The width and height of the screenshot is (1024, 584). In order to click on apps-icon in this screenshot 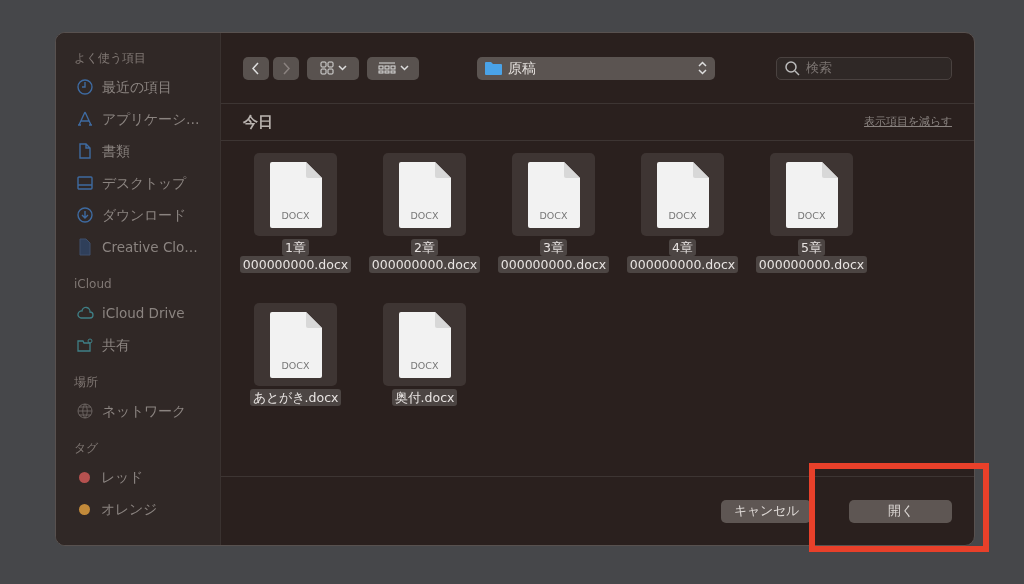, I will do `click(85, 119)`.